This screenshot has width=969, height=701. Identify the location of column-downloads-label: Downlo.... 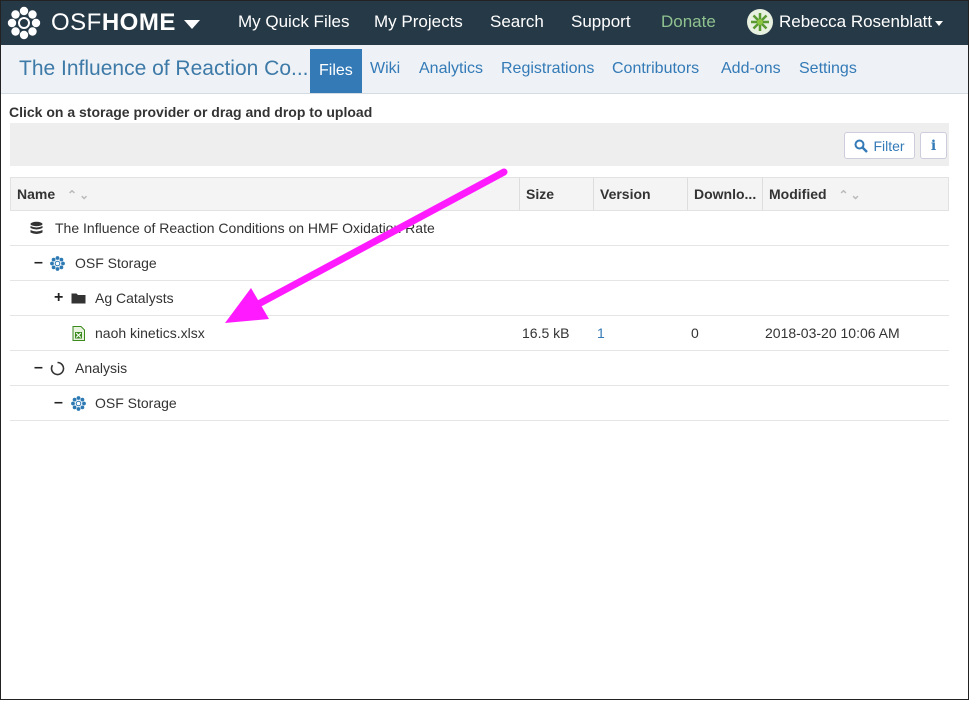
(725, 194).